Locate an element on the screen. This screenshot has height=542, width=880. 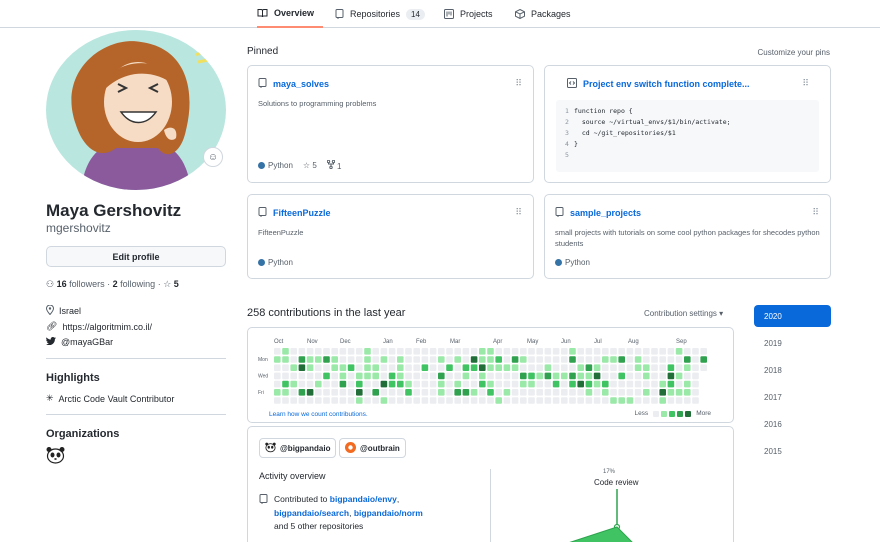
org-filter-outbrain: @outbrain is located at coordinates (372, 448).